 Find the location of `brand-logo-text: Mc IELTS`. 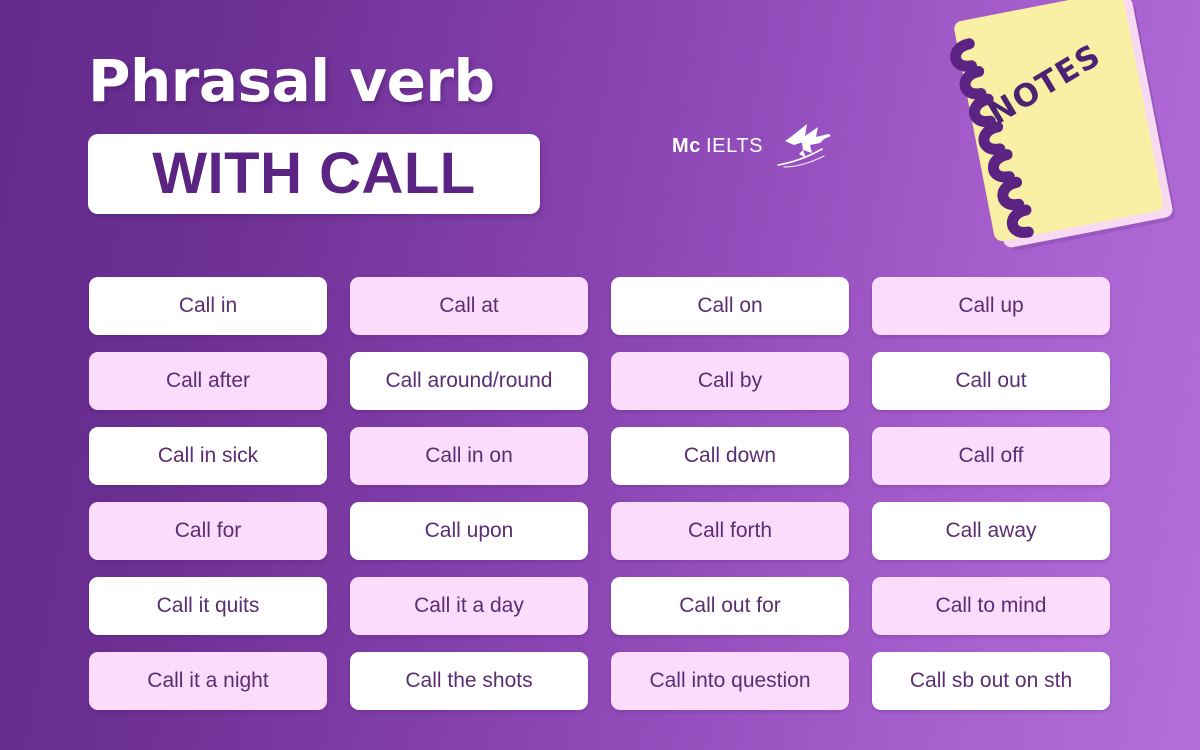

brand-logo-text: Mc IELTS is located at coordinates (717, 146).